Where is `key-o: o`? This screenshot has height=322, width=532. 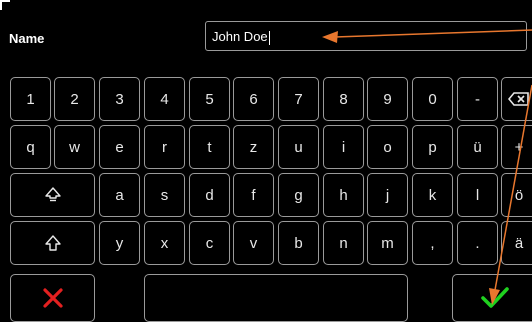
key-o: o is located at coordinates (387, 147).